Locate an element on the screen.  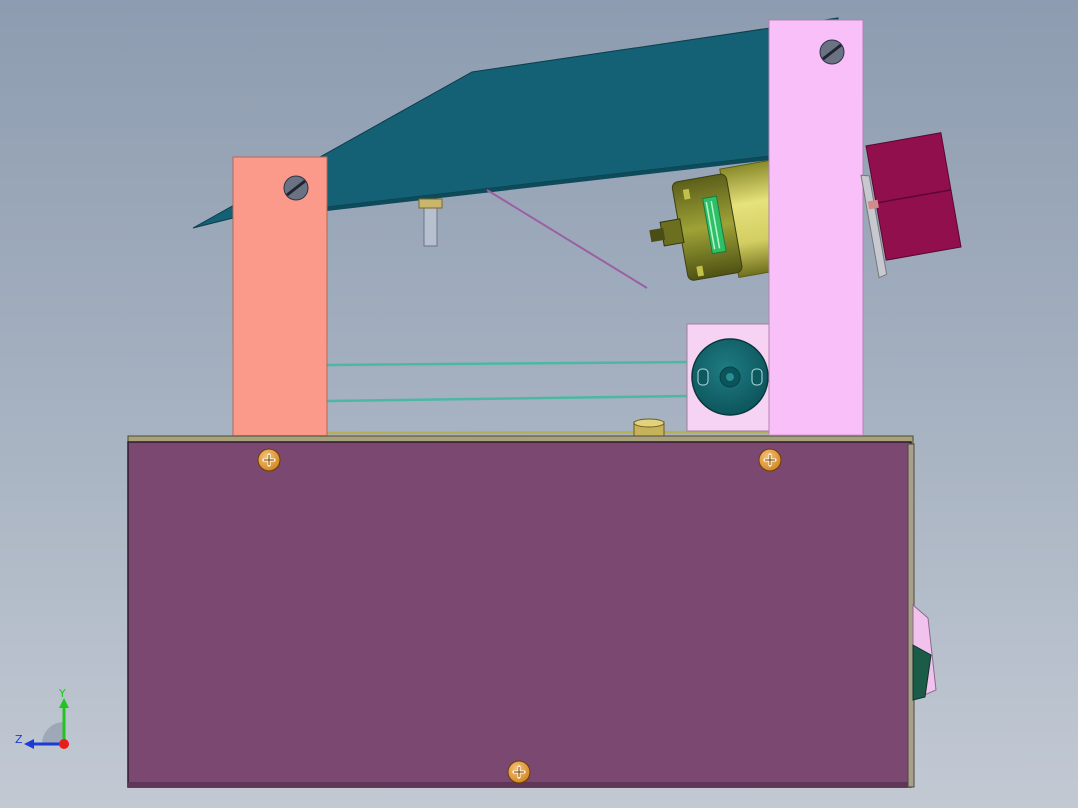
left-bracket is located at coordinates (280, 299).